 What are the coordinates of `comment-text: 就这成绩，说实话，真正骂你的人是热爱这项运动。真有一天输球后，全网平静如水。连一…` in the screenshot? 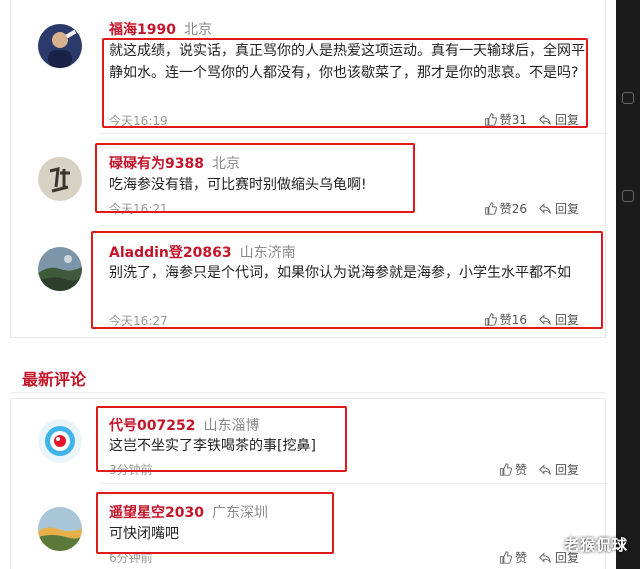 It's located at (347, 62).